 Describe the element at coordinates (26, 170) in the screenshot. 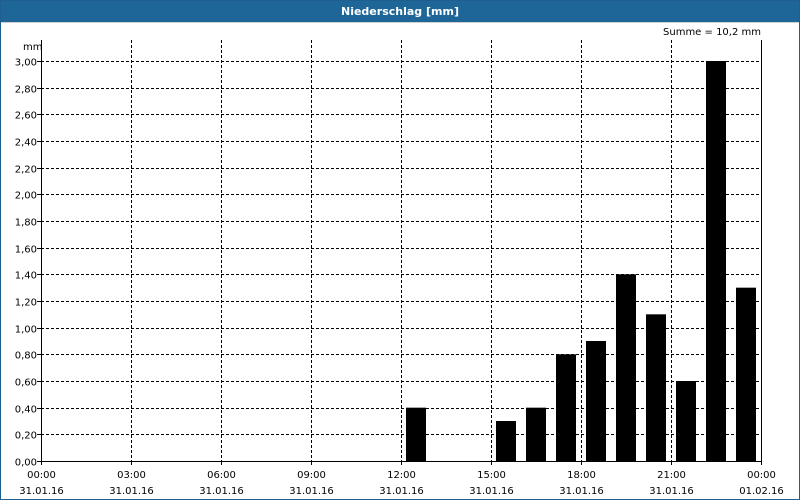

I see `y-tick-label: 2,20` at that location.